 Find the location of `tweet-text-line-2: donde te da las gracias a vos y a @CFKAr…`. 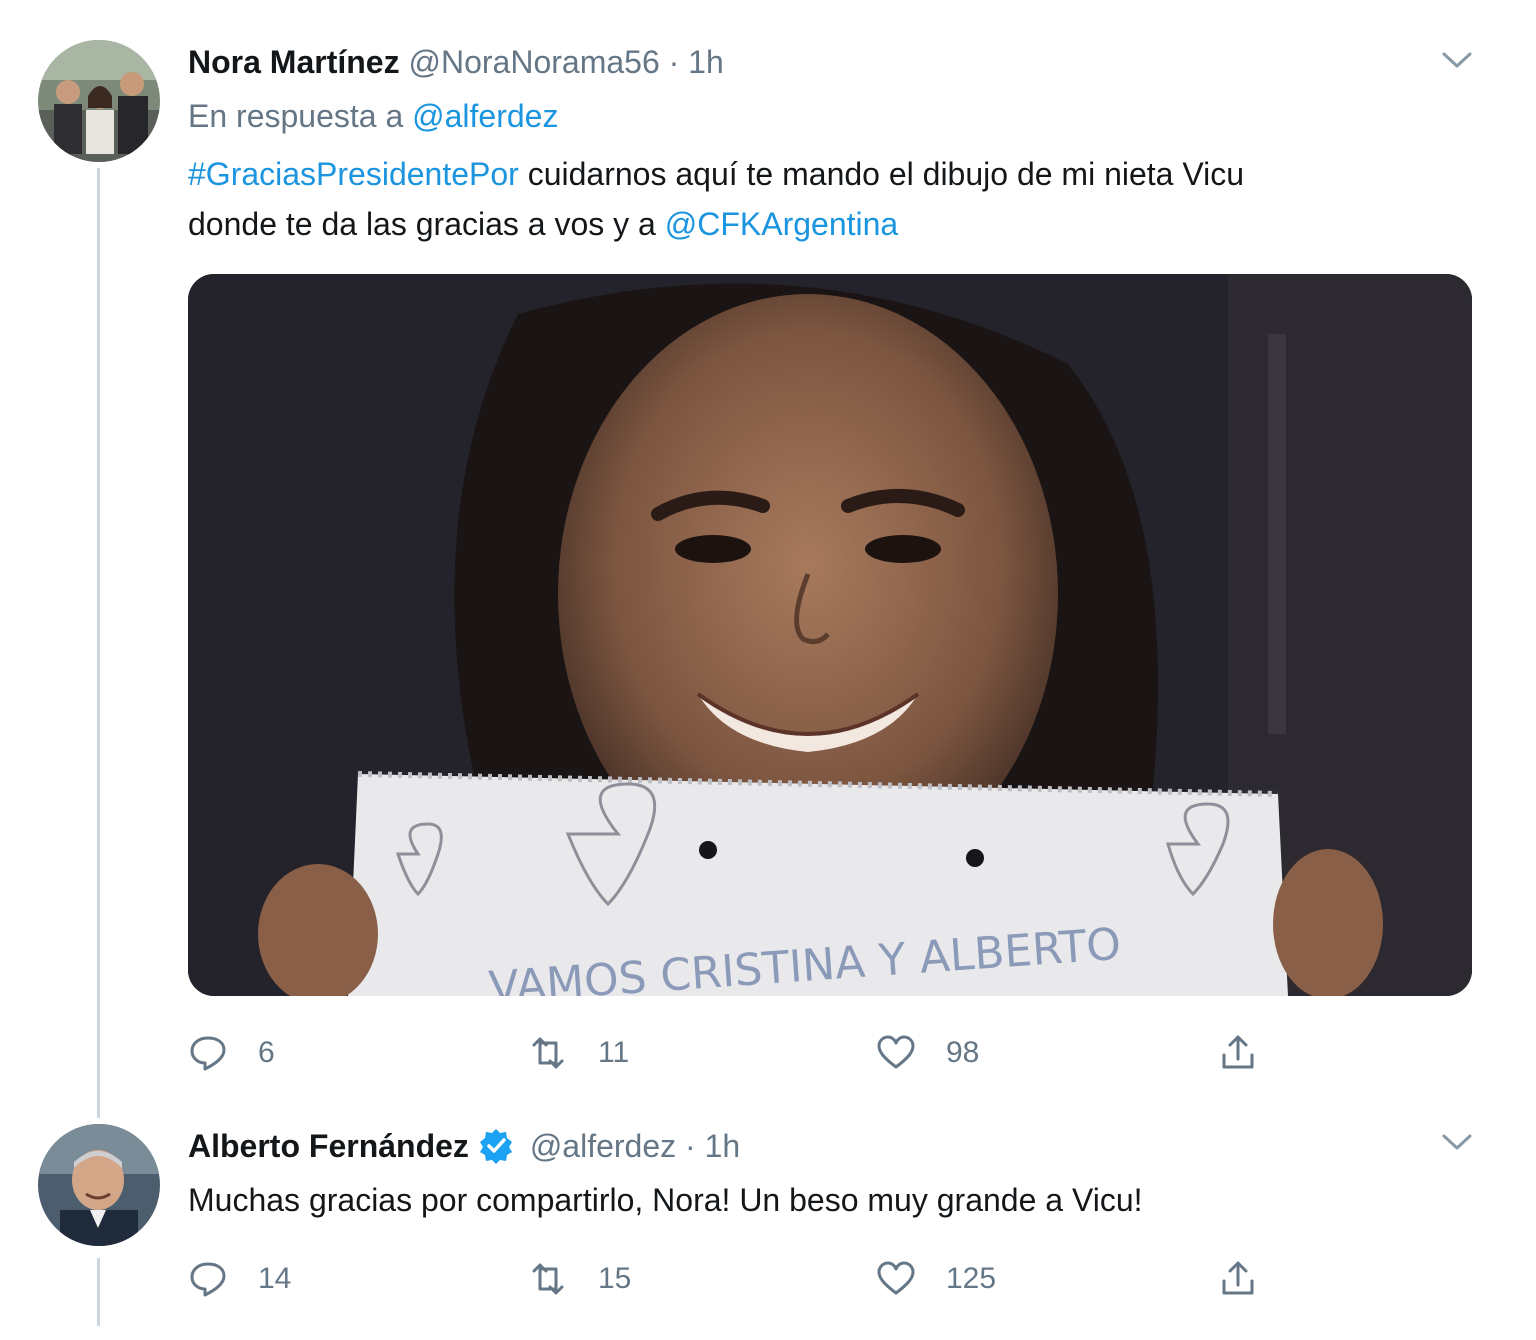

tweet-text-line-2: donde te da las gracias a vos y a @CFKAr… is located at coordinates (543, 224).